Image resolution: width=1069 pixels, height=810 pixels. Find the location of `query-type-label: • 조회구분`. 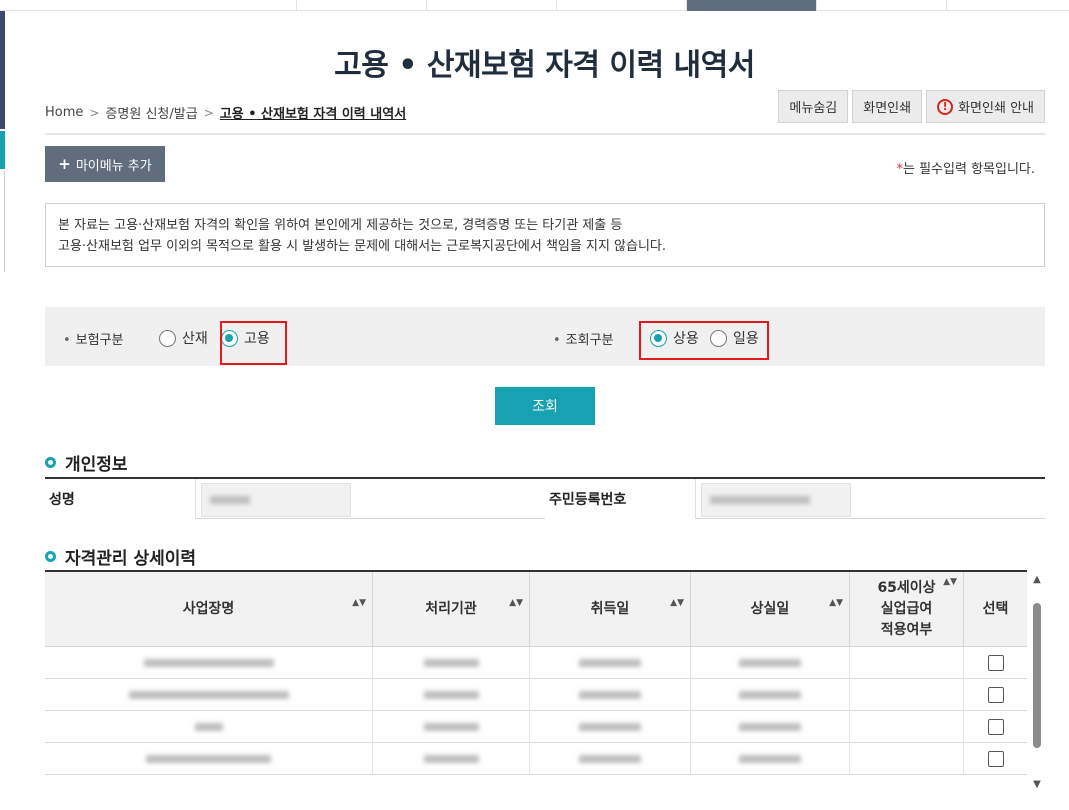

query-type-label: • 조회구분 is located at coordinates (583, 338).